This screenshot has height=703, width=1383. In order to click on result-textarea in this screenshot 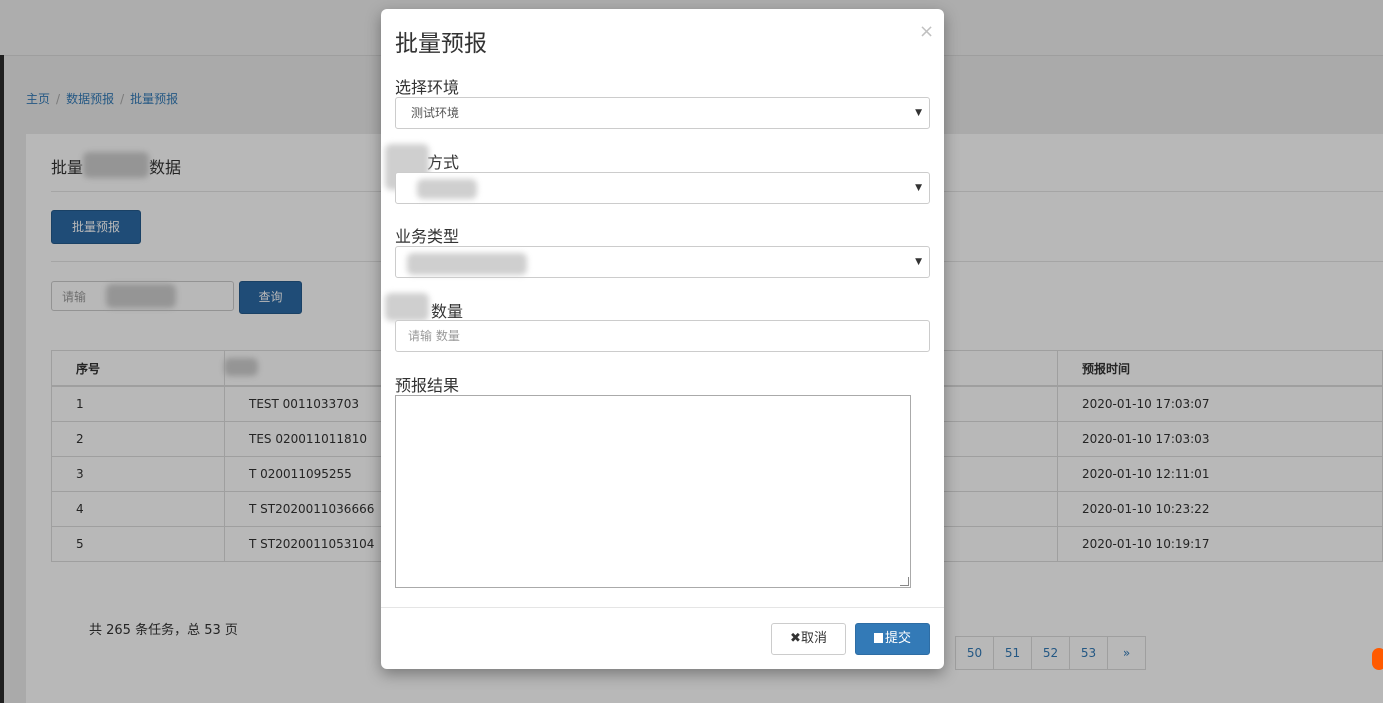, I will do `click(653, 491)`.